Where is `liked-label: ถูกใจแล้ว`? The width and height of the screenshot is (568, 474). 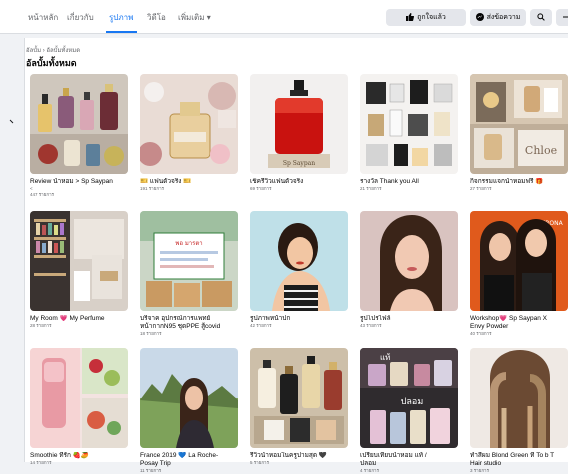
liked-label: ถูกใจแล้ว is located at coordinates (431, 17).